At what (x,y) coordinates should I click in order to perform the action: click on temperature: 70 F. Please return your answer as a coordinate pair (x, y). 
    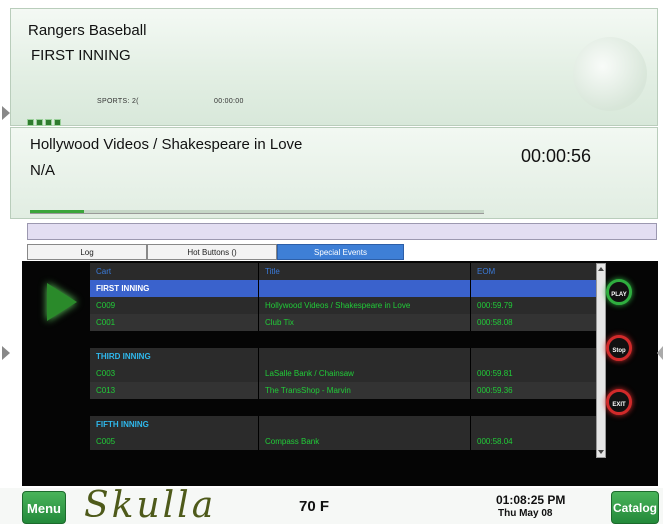
    Looking at the image, I should click on (314, 506).